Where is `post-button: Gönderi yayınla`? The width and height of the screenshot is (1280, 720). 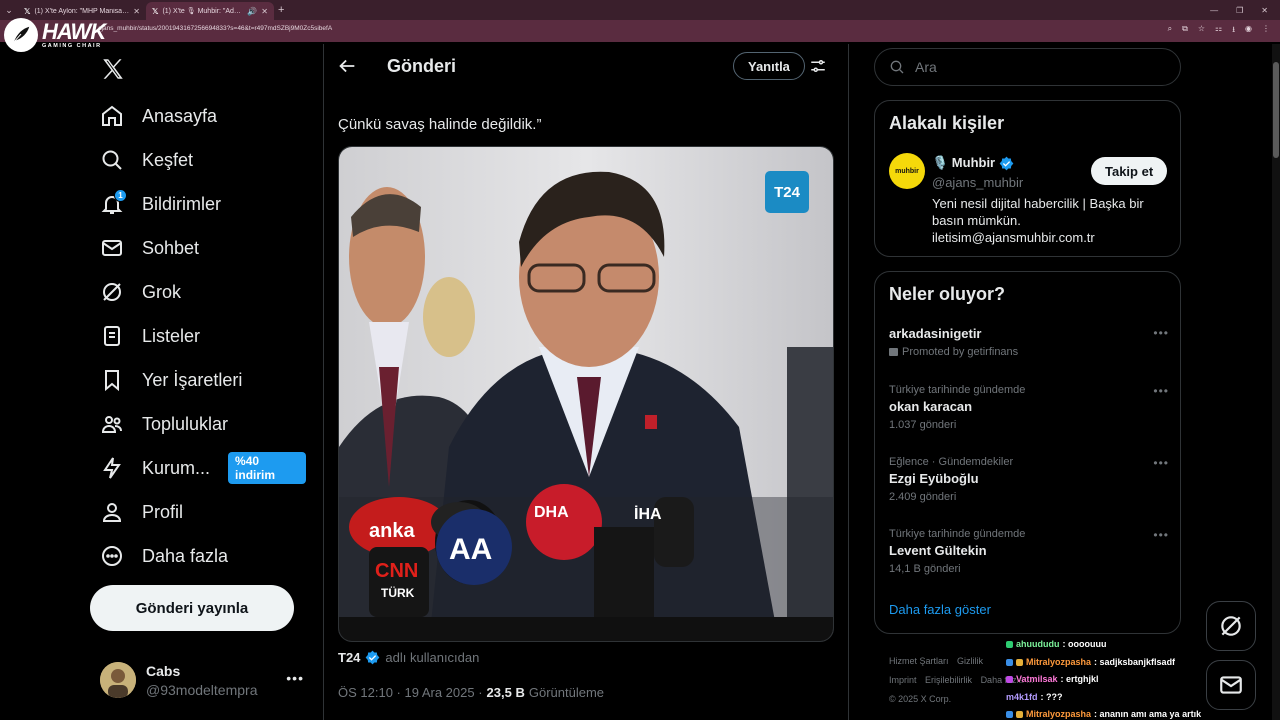
post-button: Gönderi yayınla is located at coordinates (192, 608).